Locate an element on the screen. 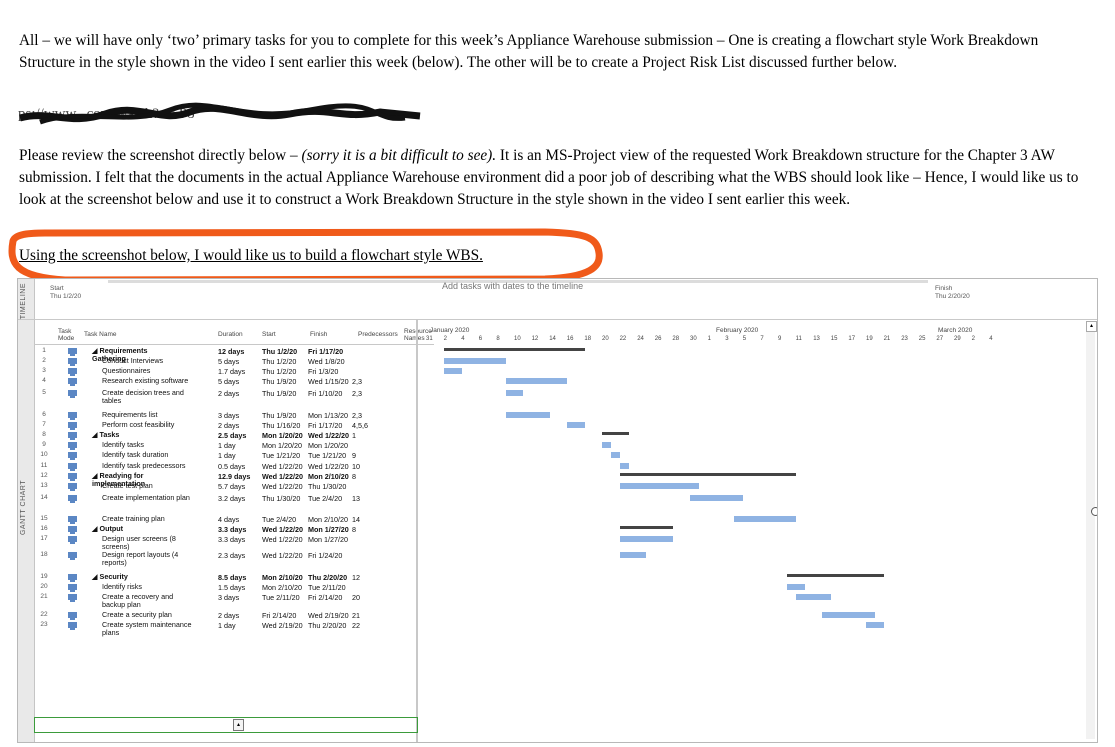 This screenshot has height=747, width=1115. task-finish: Thu 1/30/20 is located at coordinates (327, 486).